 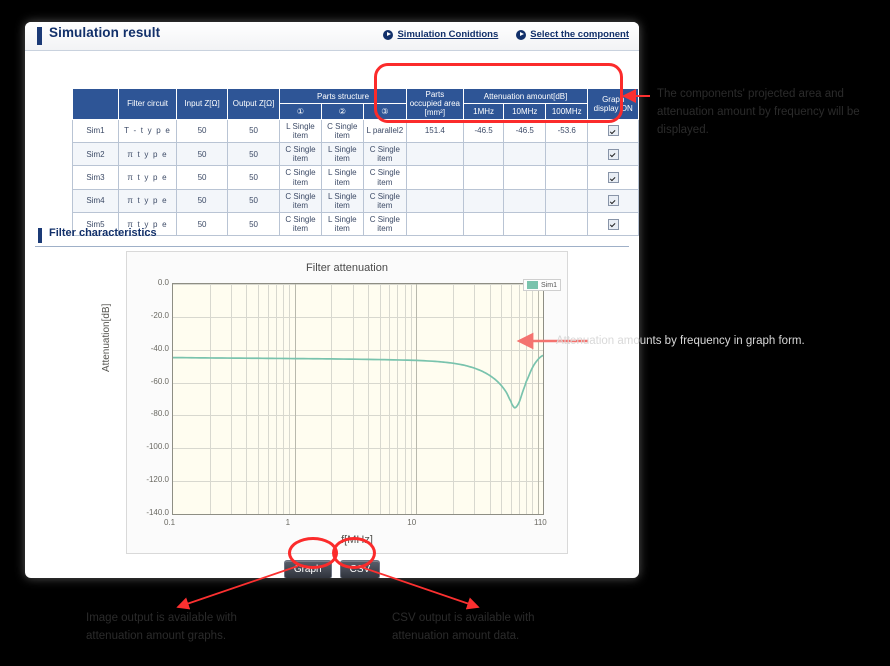 What do you see at coordinates (525, 201) in the screenshot?
I see `cell-att-10mhz` at bounding box center [525, 201].